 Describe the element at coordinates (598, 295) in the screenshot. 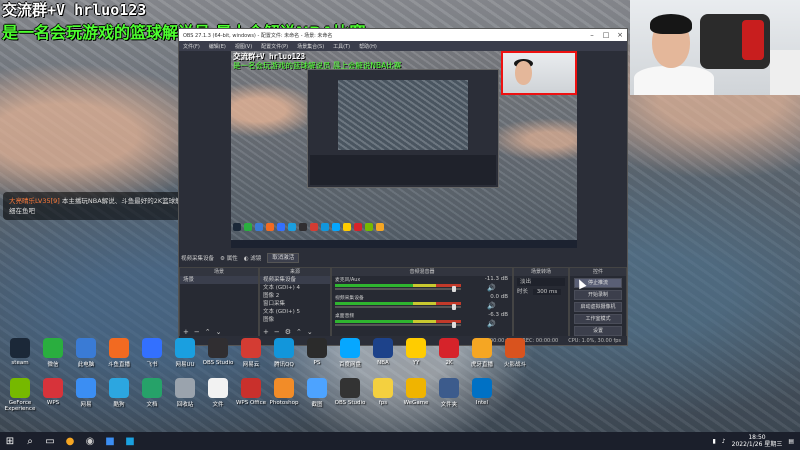

I see `start-recording-button: 开始录制` at that location.